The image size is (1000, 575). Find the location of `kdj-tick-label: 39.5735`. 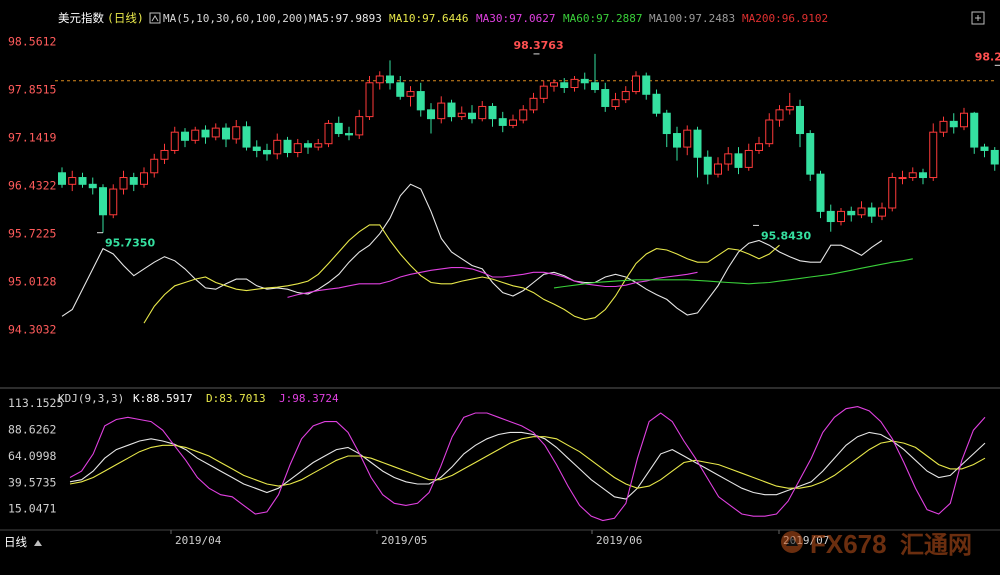

kdj-tick-label: 39.5735 is located at coordinates (32, 482).